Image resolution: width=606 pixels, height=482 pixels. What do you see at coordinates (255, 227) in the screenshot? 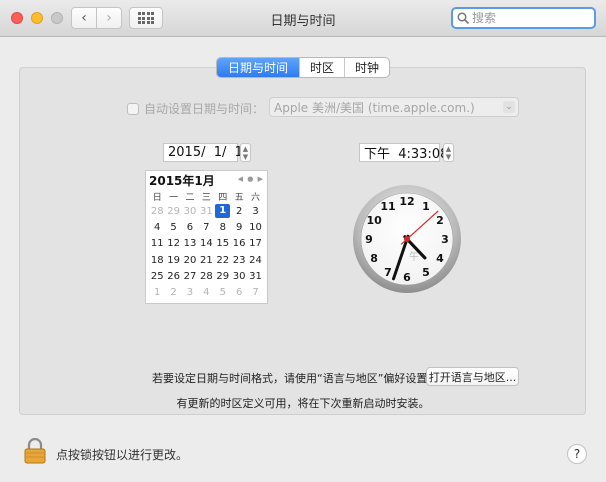
I see `calendar-day: 10` at bounding box center [255, 227].